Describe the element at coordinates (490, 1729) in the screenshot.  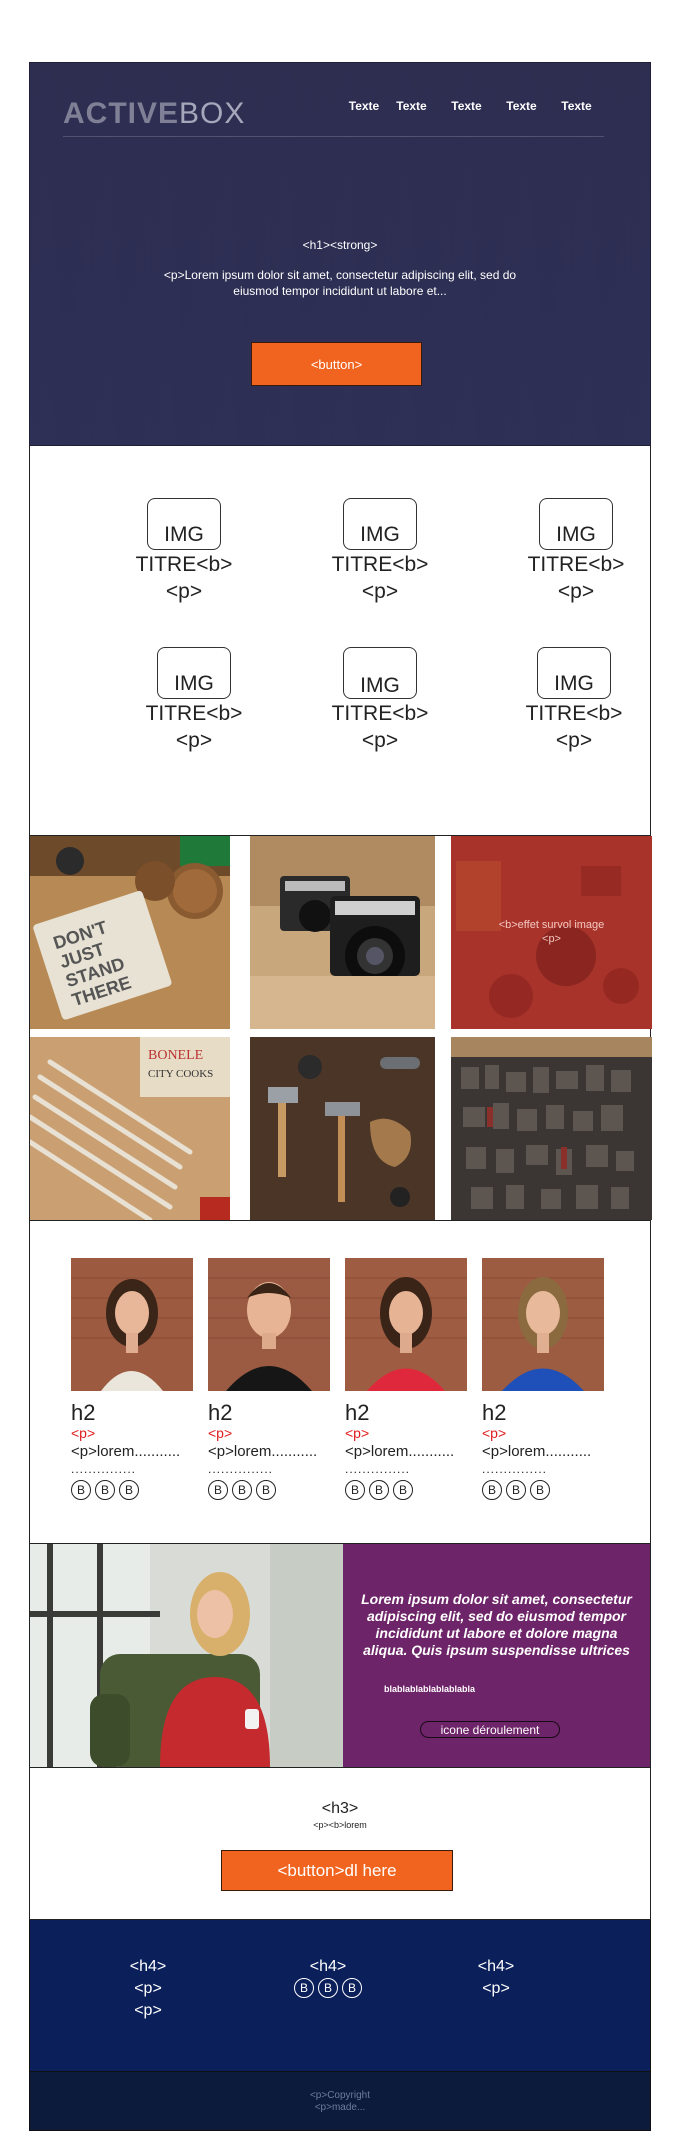
I see `scroll-toggle-button: icone déroulement` at that location.